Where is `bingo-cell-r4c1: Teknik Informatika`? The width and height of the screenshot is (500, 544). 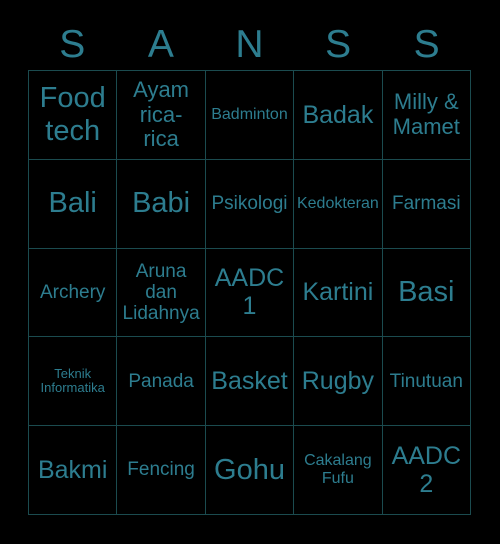
bingo-cell-r4c1: Teknik Informatika is located at coordinates (73, 382).